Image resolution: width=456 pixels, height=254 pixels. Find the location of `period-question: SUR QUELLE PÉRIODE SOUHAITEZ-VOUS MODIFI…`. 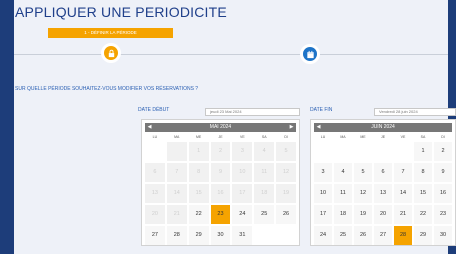

period-question: SUR QUELLE PÉRIODE SOUHAITEZ-VOUS MODIFI… is located at coordinates (107, 89).